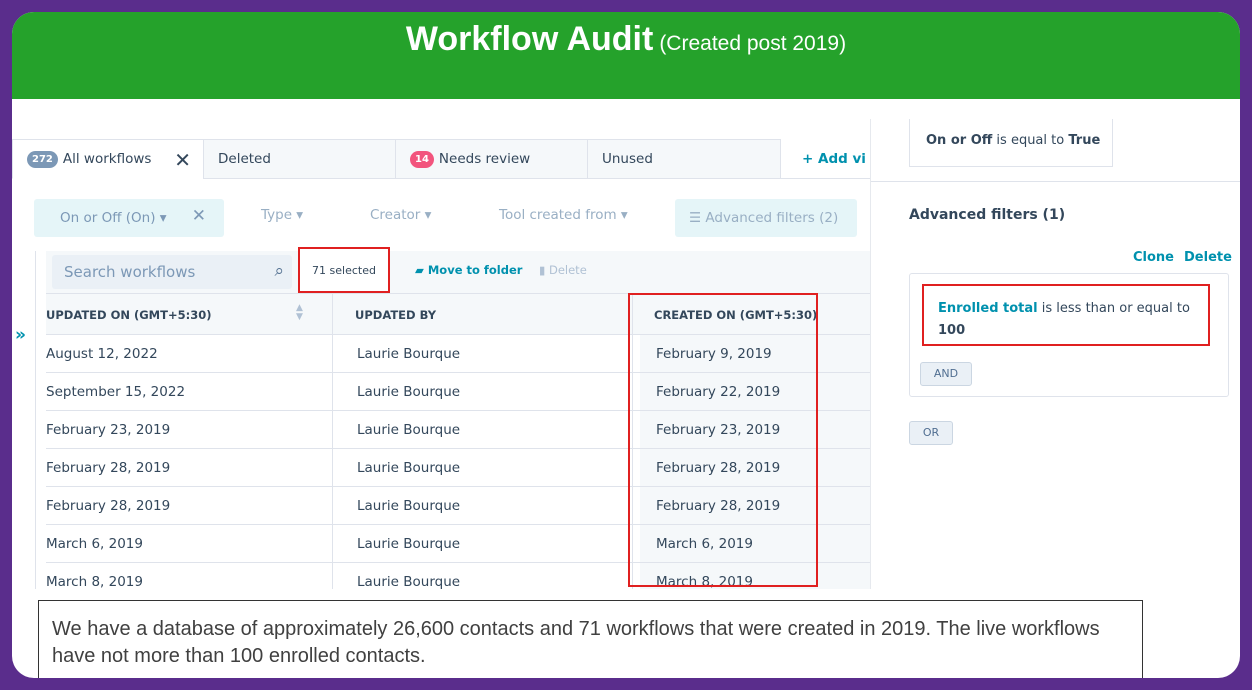 The image size is (1252, 690). What do you see at coordinates (108, 430) in the screenshot?
I see `updated-on-cell: February 23, 2019` at bounding box center [108, 430].